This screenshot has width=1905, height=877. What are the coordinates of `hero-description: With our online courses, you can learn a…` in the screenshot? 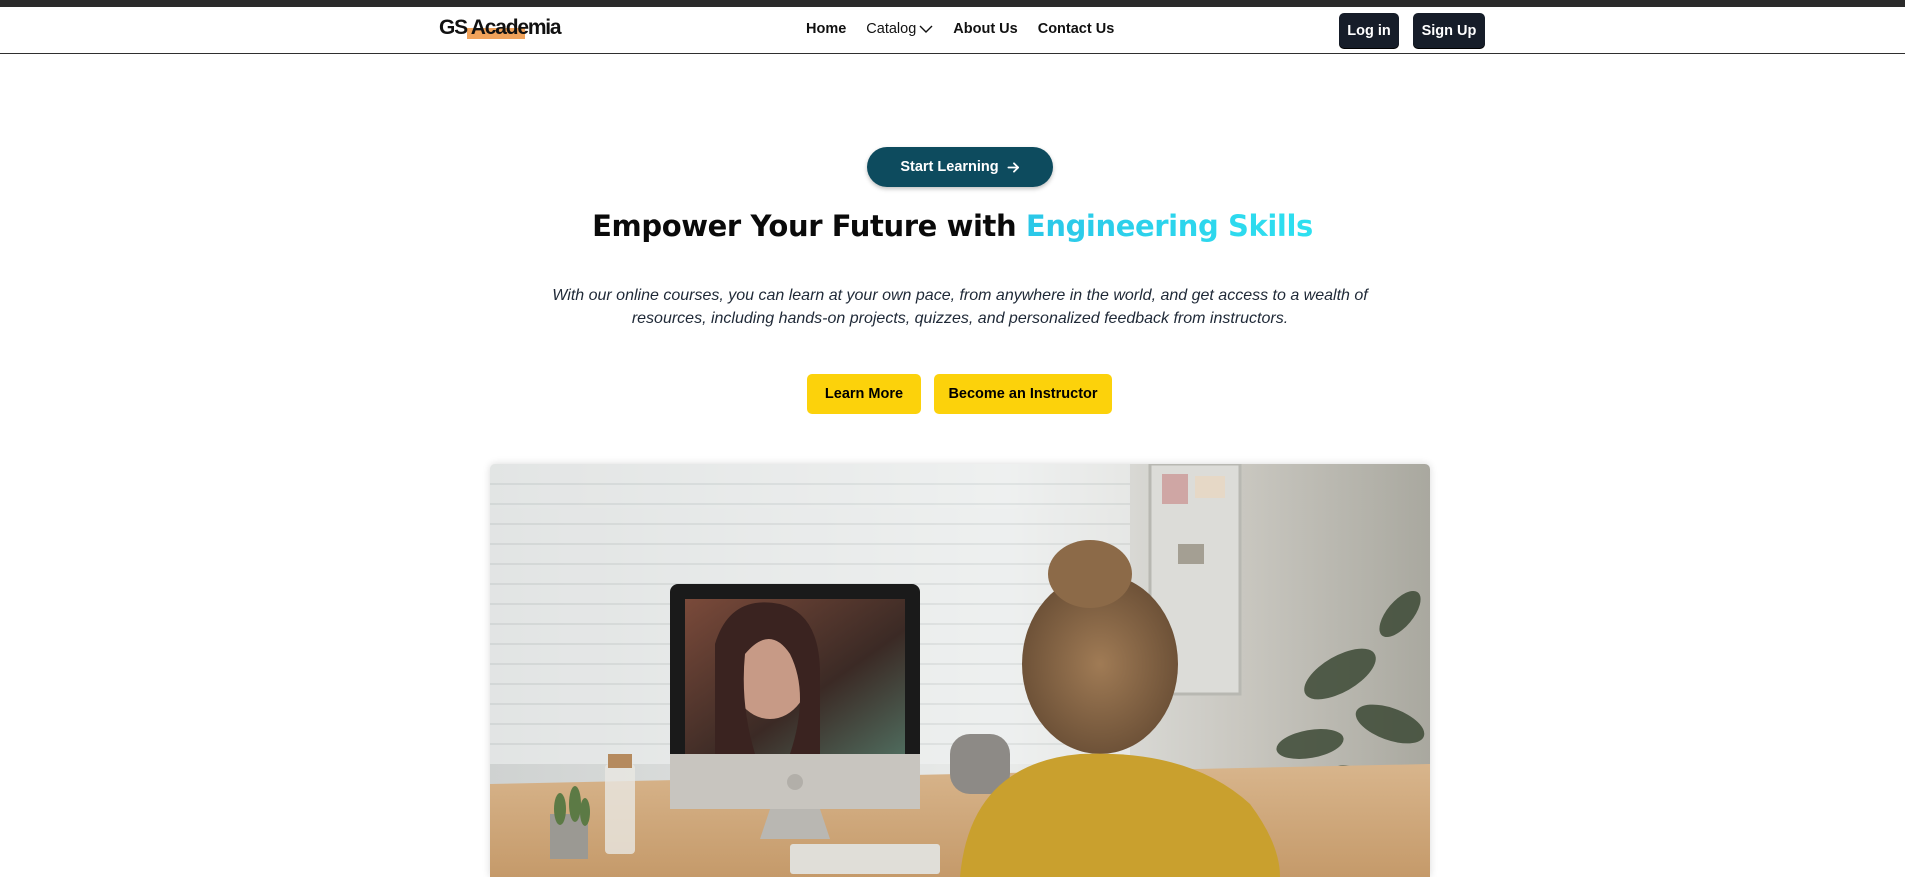 It's located at (960, 307).